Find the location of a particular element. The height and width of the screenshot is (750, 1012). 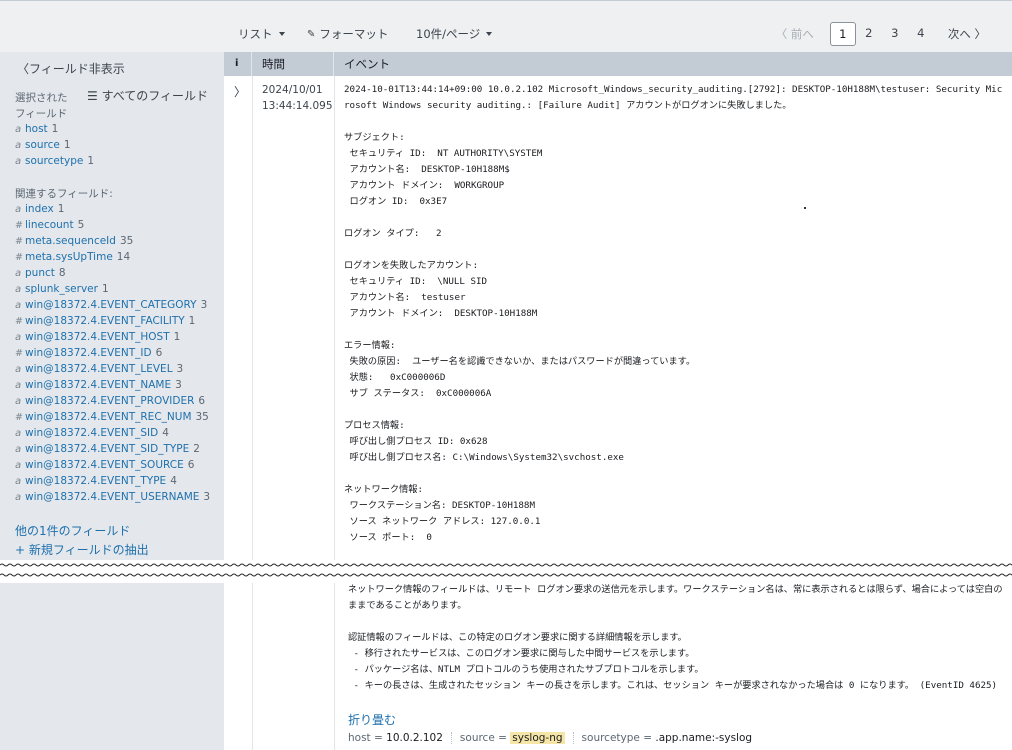

field-name: win@18372.4.EVENT_NAME is located at coordinates (98, 385).